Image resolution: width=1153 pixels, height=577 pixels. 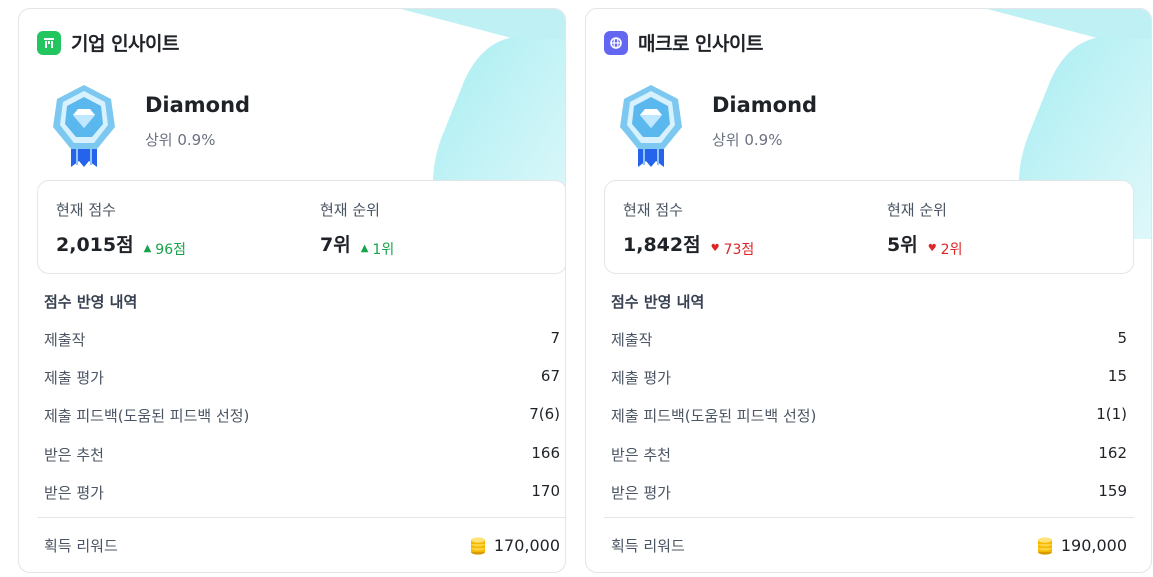 I want to click on history-value: 5, so click(x=1122, y=338).